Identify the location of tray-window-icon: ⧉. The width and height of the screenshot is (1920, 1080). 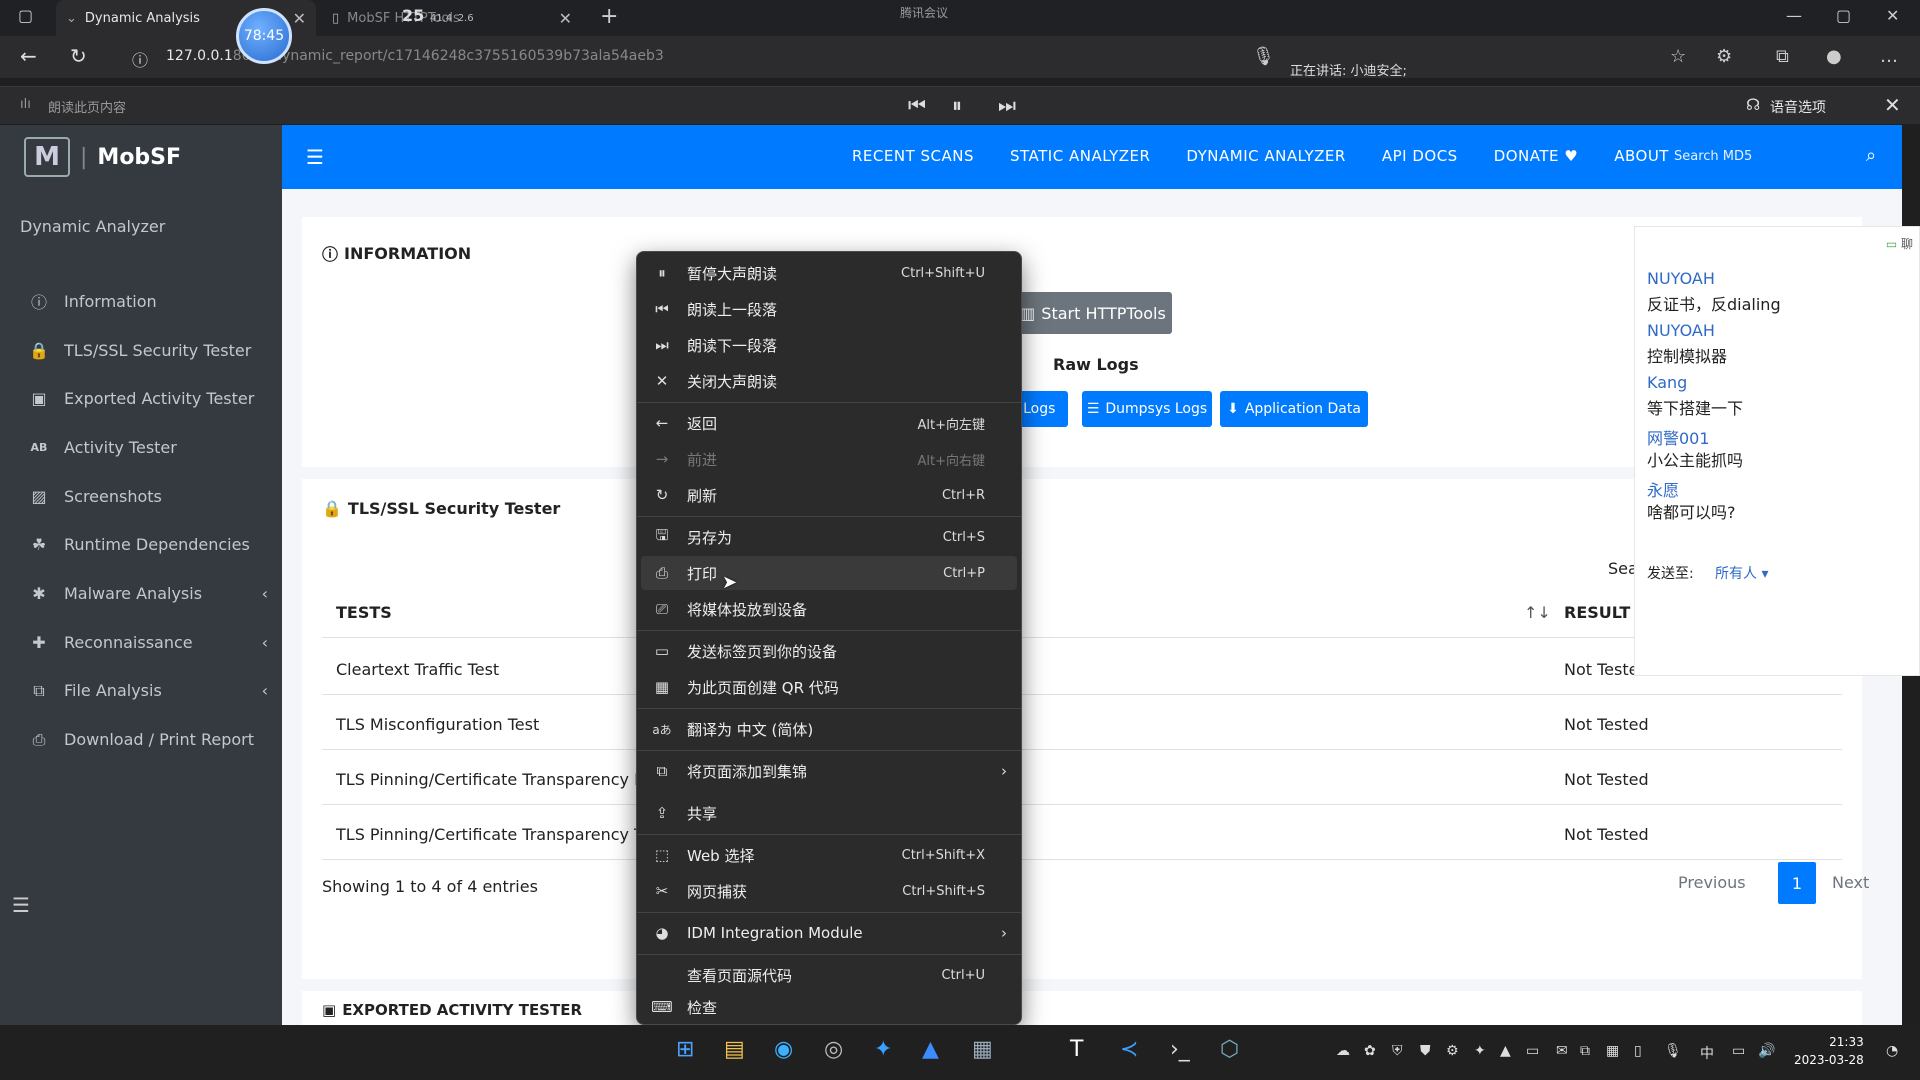
(1585, 1051).